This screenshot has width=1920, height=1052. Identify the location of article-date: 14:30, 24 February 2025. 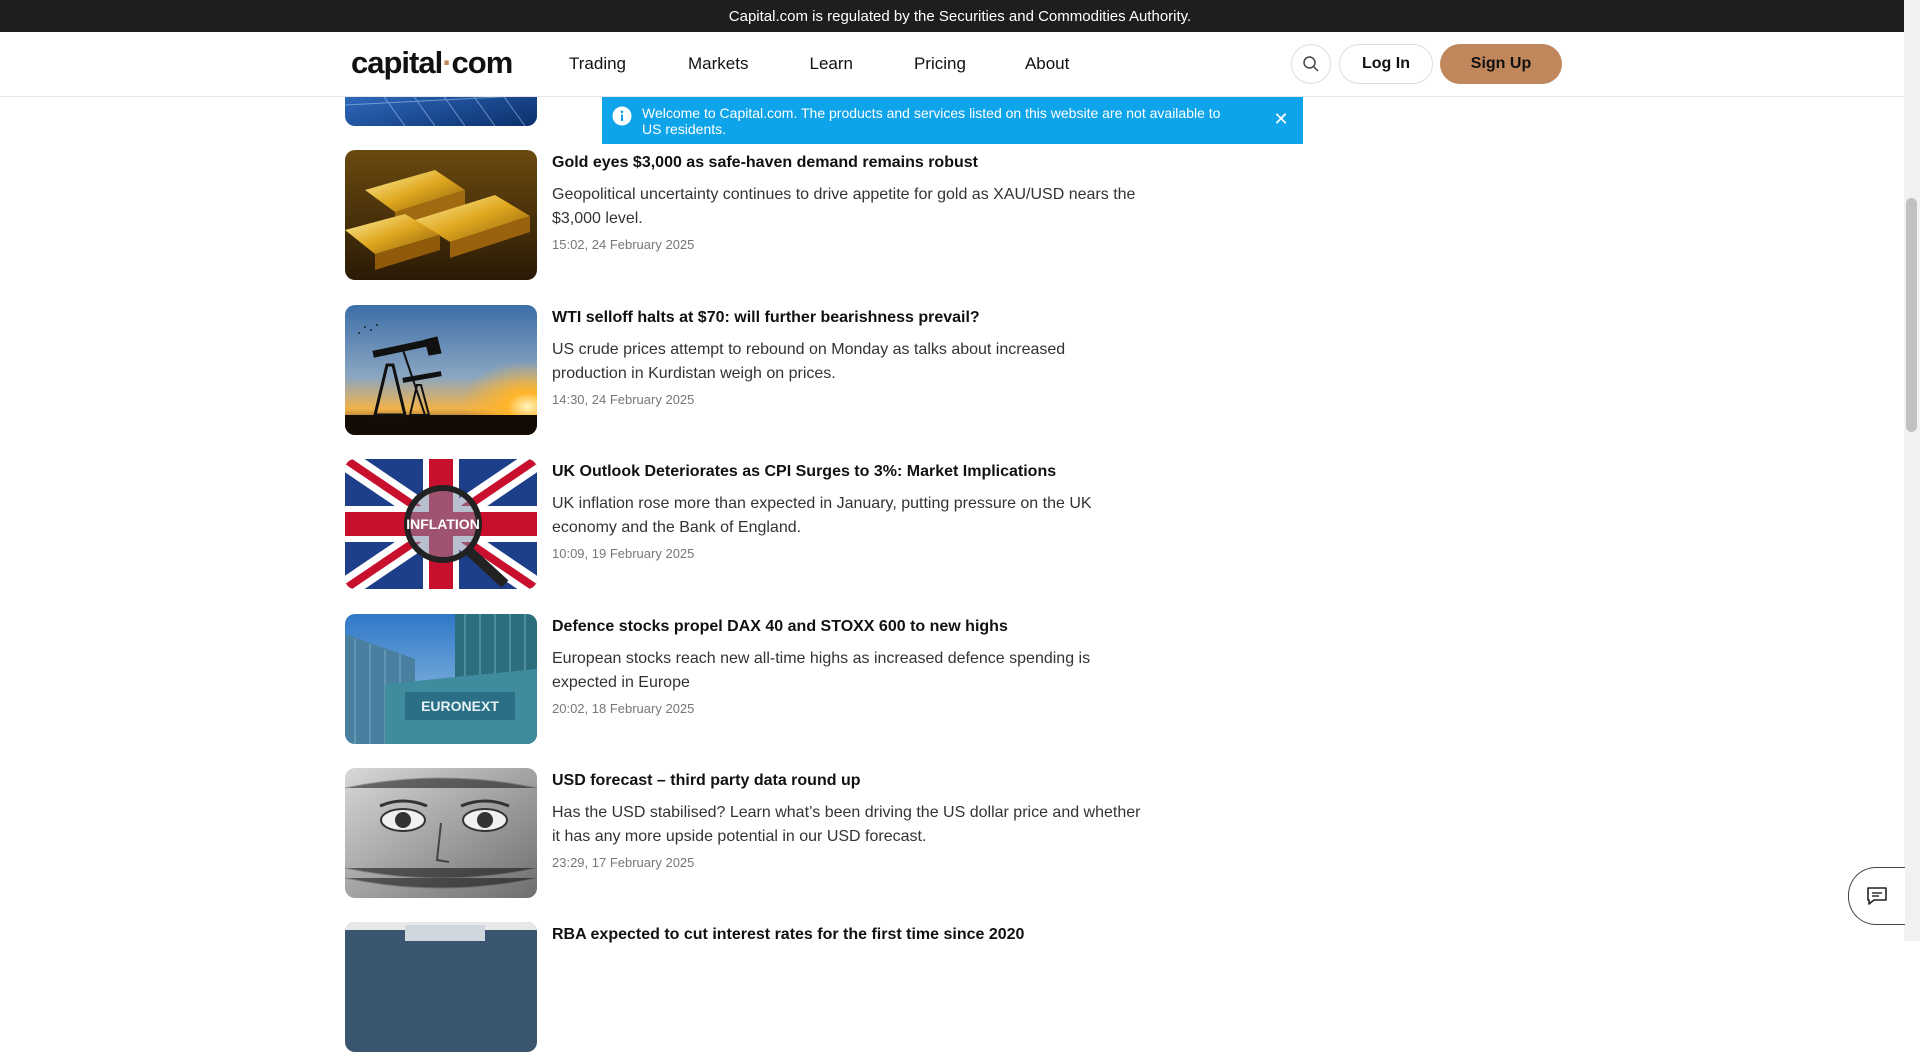
(623, 399).